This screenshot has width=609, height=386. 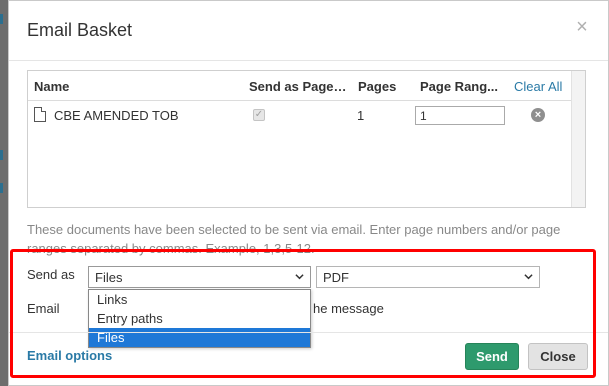 I want to click on close-icon: ×, so click(x=582, y=27).